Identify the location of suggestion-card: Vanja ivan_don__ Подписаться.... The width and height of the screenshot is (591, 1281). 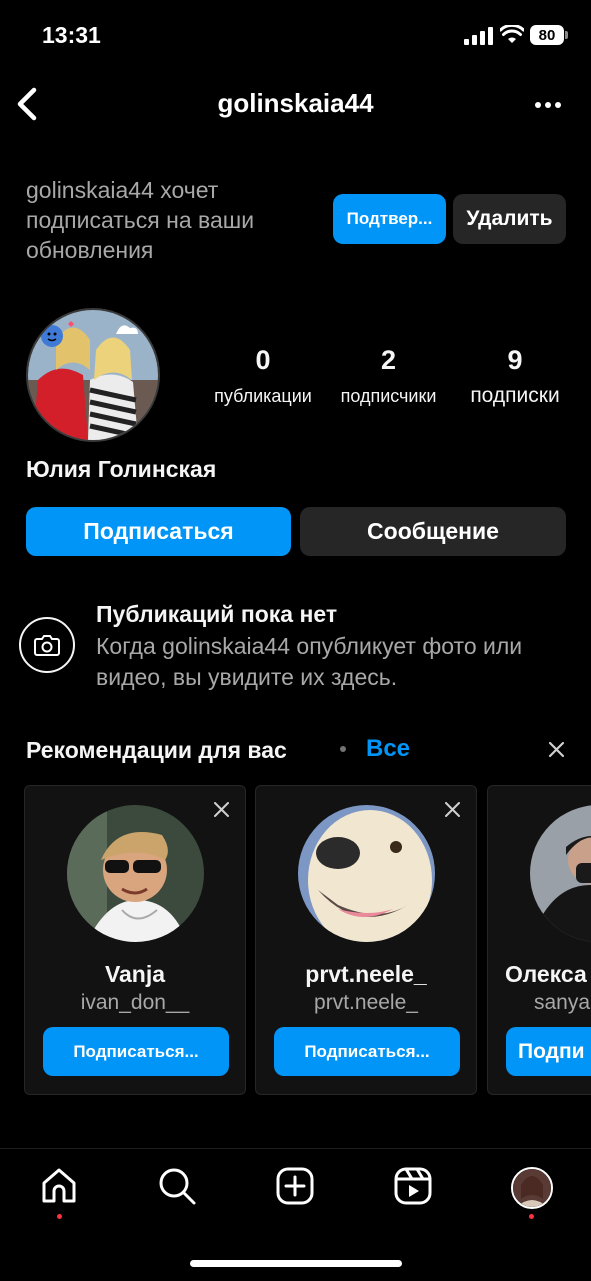
(135, 940).